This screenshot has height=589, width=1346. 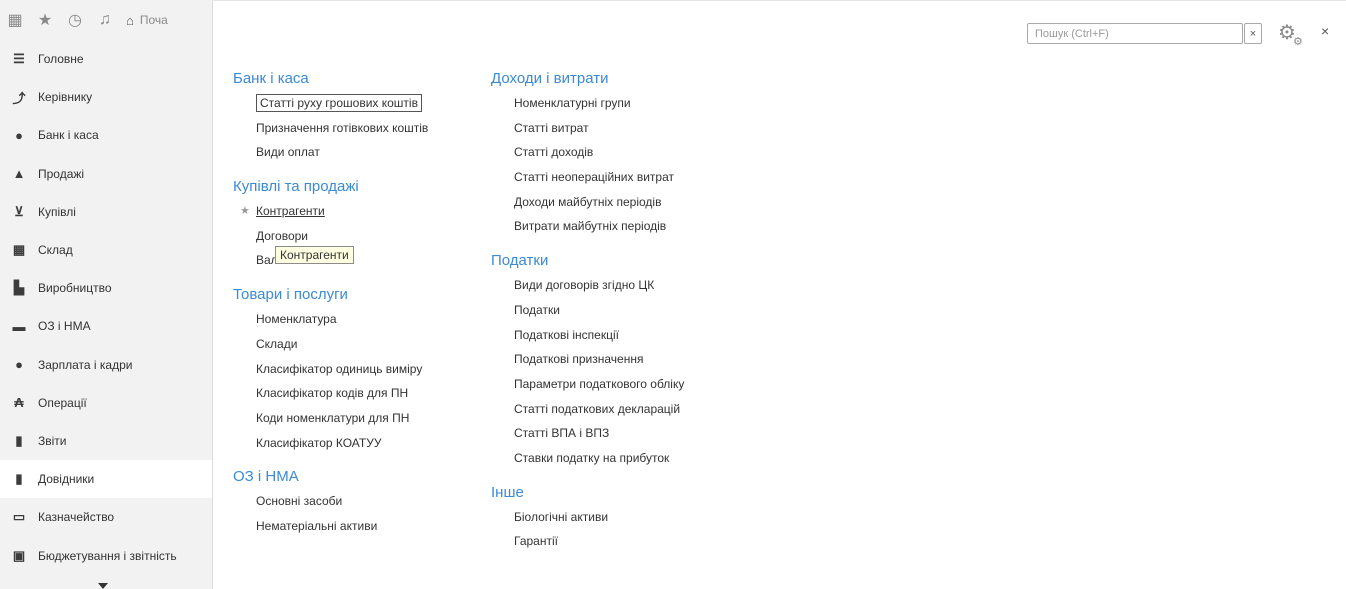 What do you see at coordinates (342, 418) in the screenshot?
I see `nav-link: Коди номенклатури для ПН` at bounding box center [342, 418].